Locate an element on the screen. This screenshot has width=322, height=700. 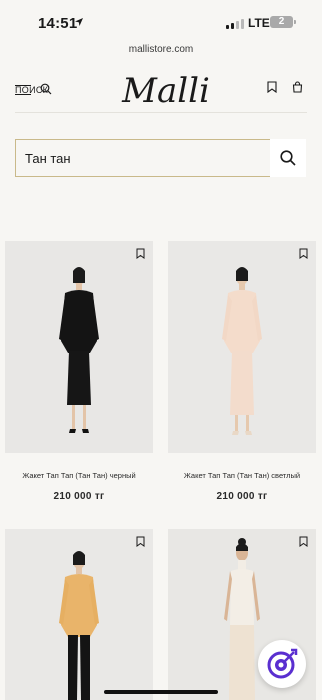
location-arrow-icon is located at coordinates (79, 22).